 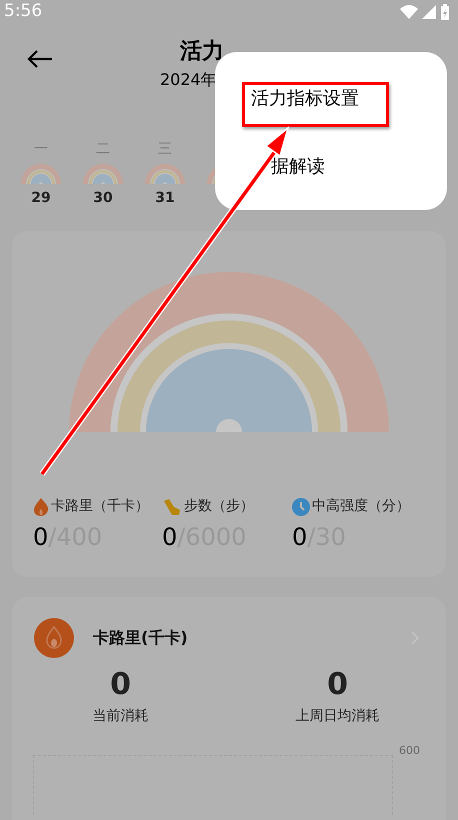 What do you see at coordinates (41, 198) in the screenshot?
I see `date-number: 29` at bounding box center [41, 198].